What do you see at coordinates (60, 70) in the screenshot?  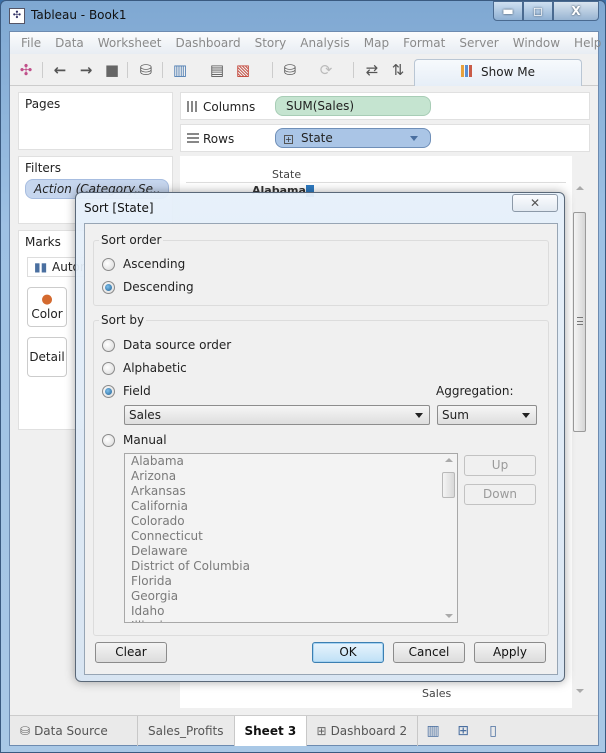 I see `undo-icon: ←` at bounding box center [60, 70].